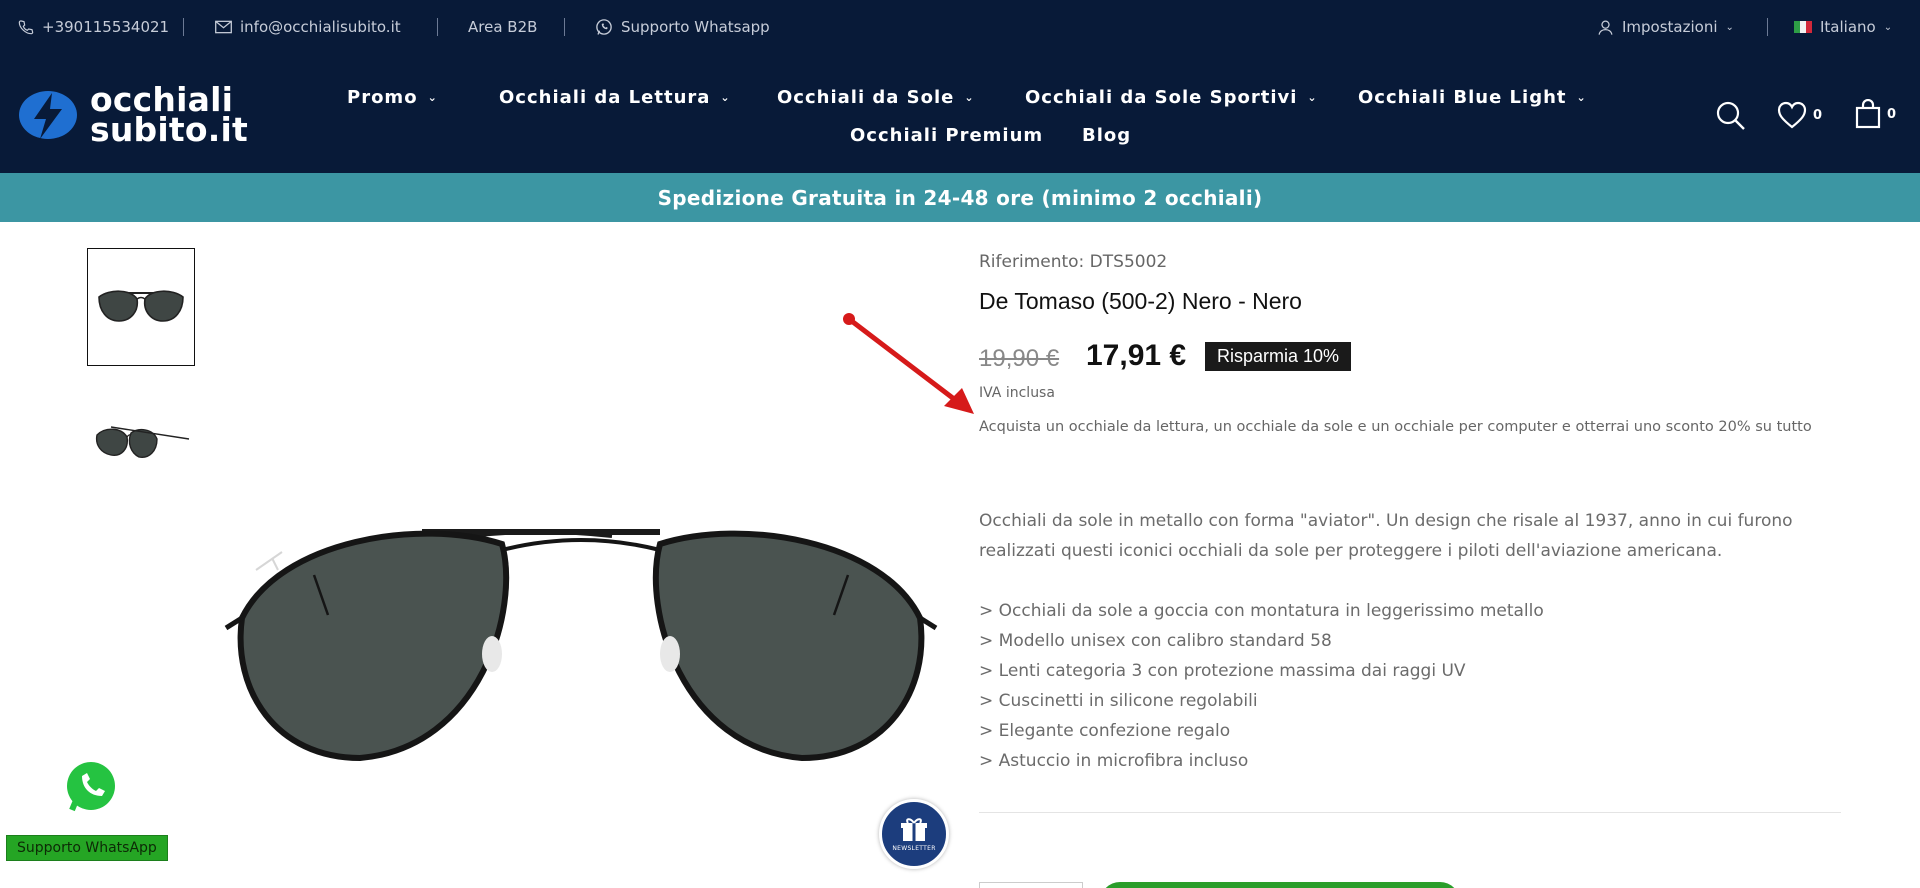 The height and width of the screenshot is (888, 1920). I want to click on nav-reading-glasses: Occhiali da Lettura ⌄, so click(615, 97).